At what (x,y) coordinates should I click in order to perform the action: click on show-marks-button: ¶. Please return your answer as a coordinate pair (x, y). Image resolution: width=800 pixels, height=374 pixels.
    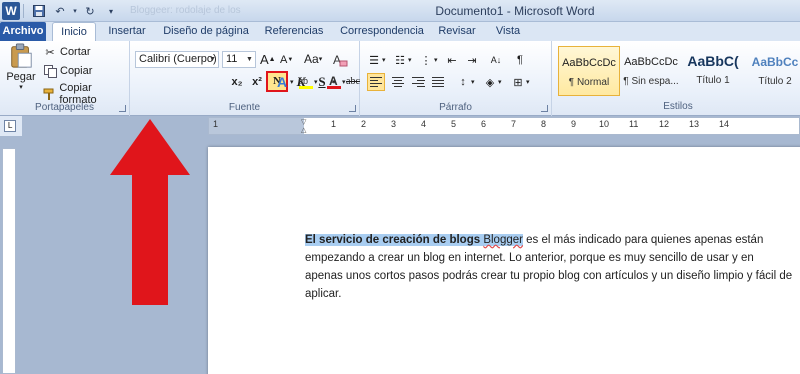
    Looking at the image, I should click on (520, 60).